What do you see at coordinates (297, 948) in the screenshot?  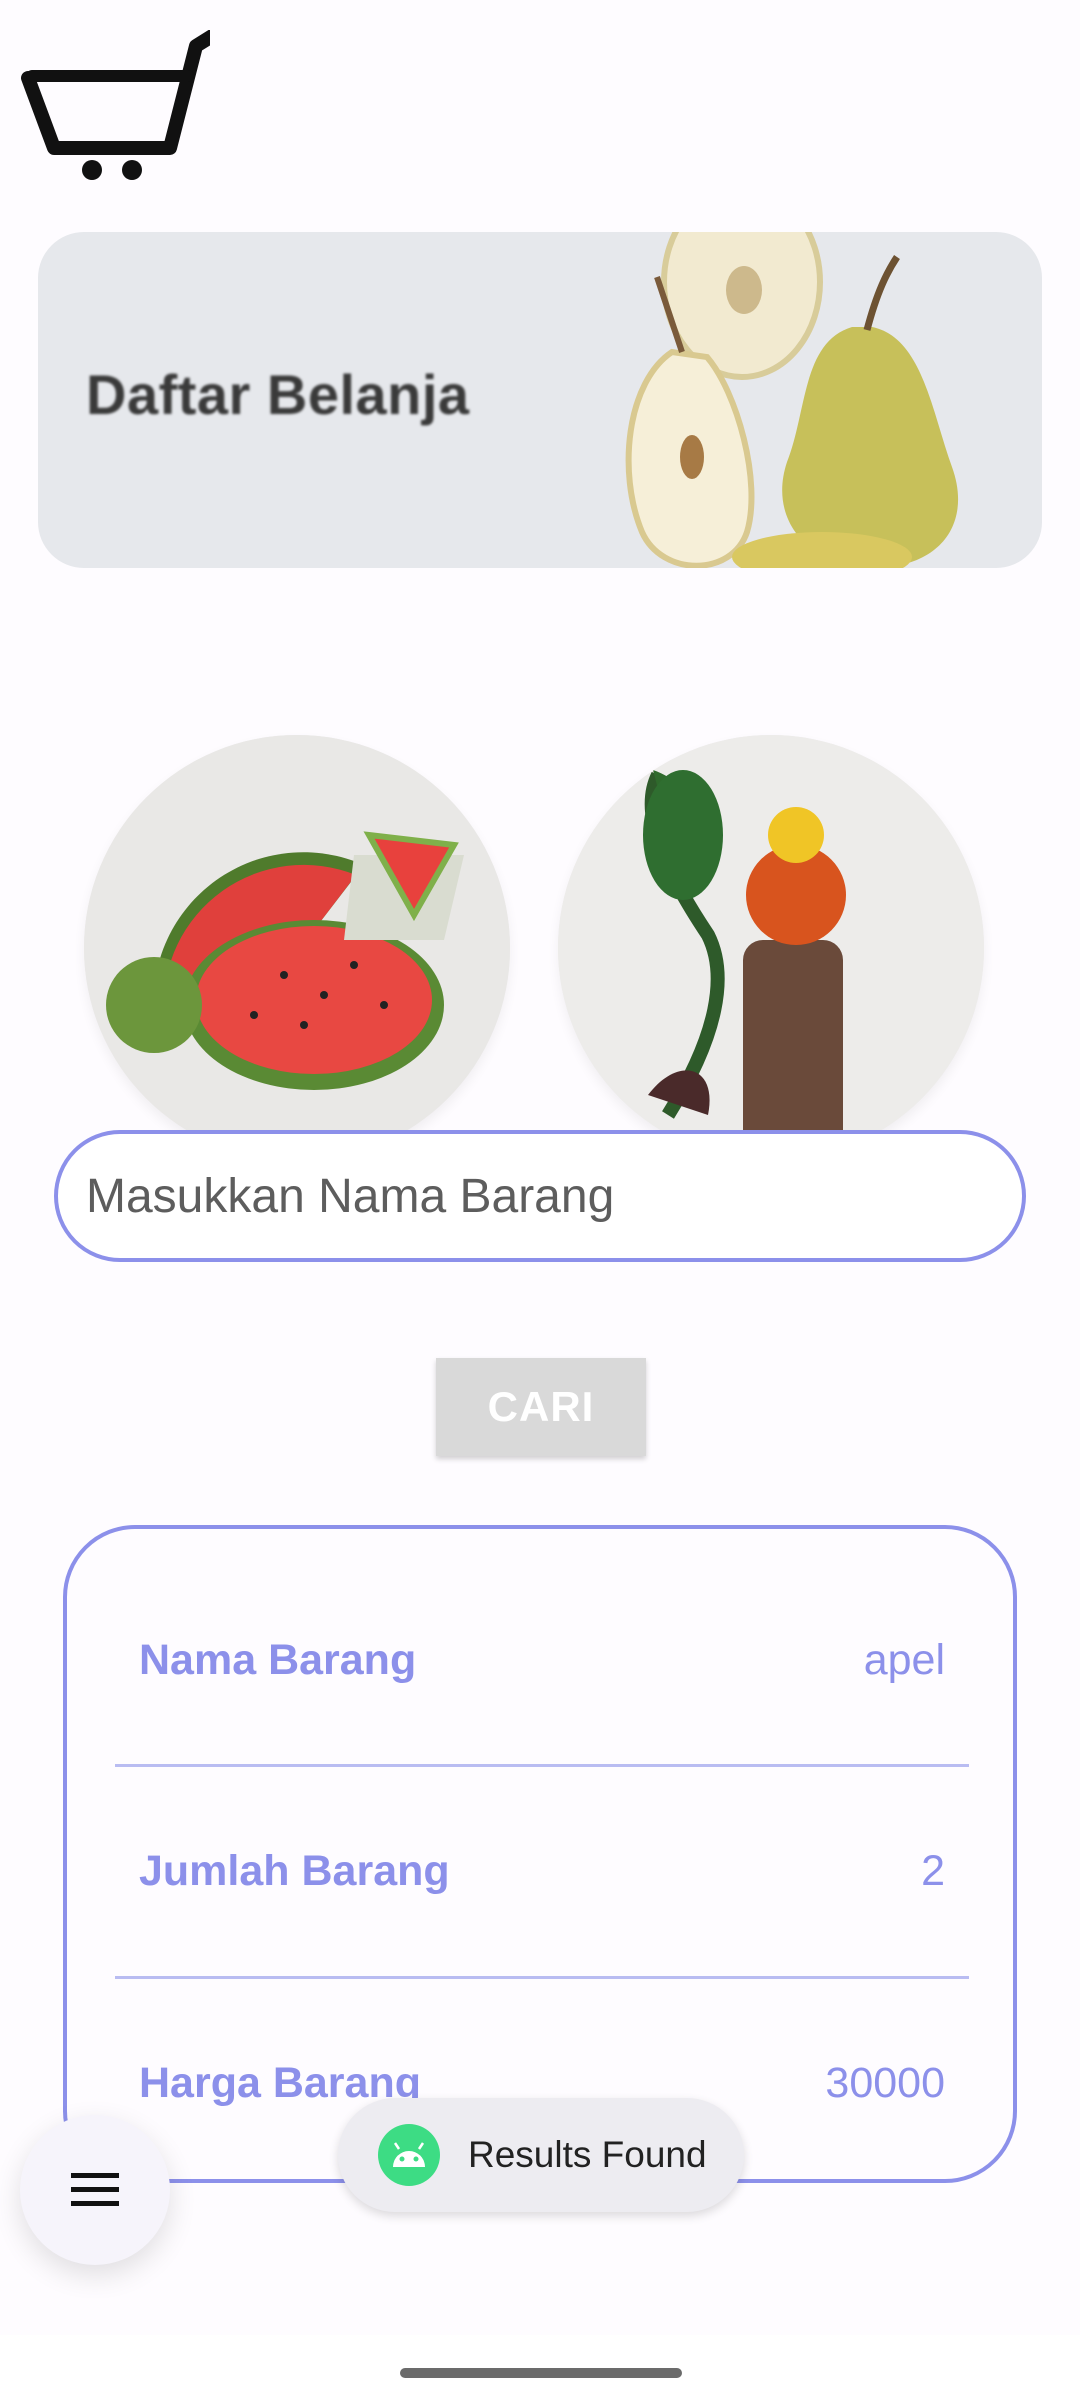 I see `watermelon-image` at bounding box center [297, 948].